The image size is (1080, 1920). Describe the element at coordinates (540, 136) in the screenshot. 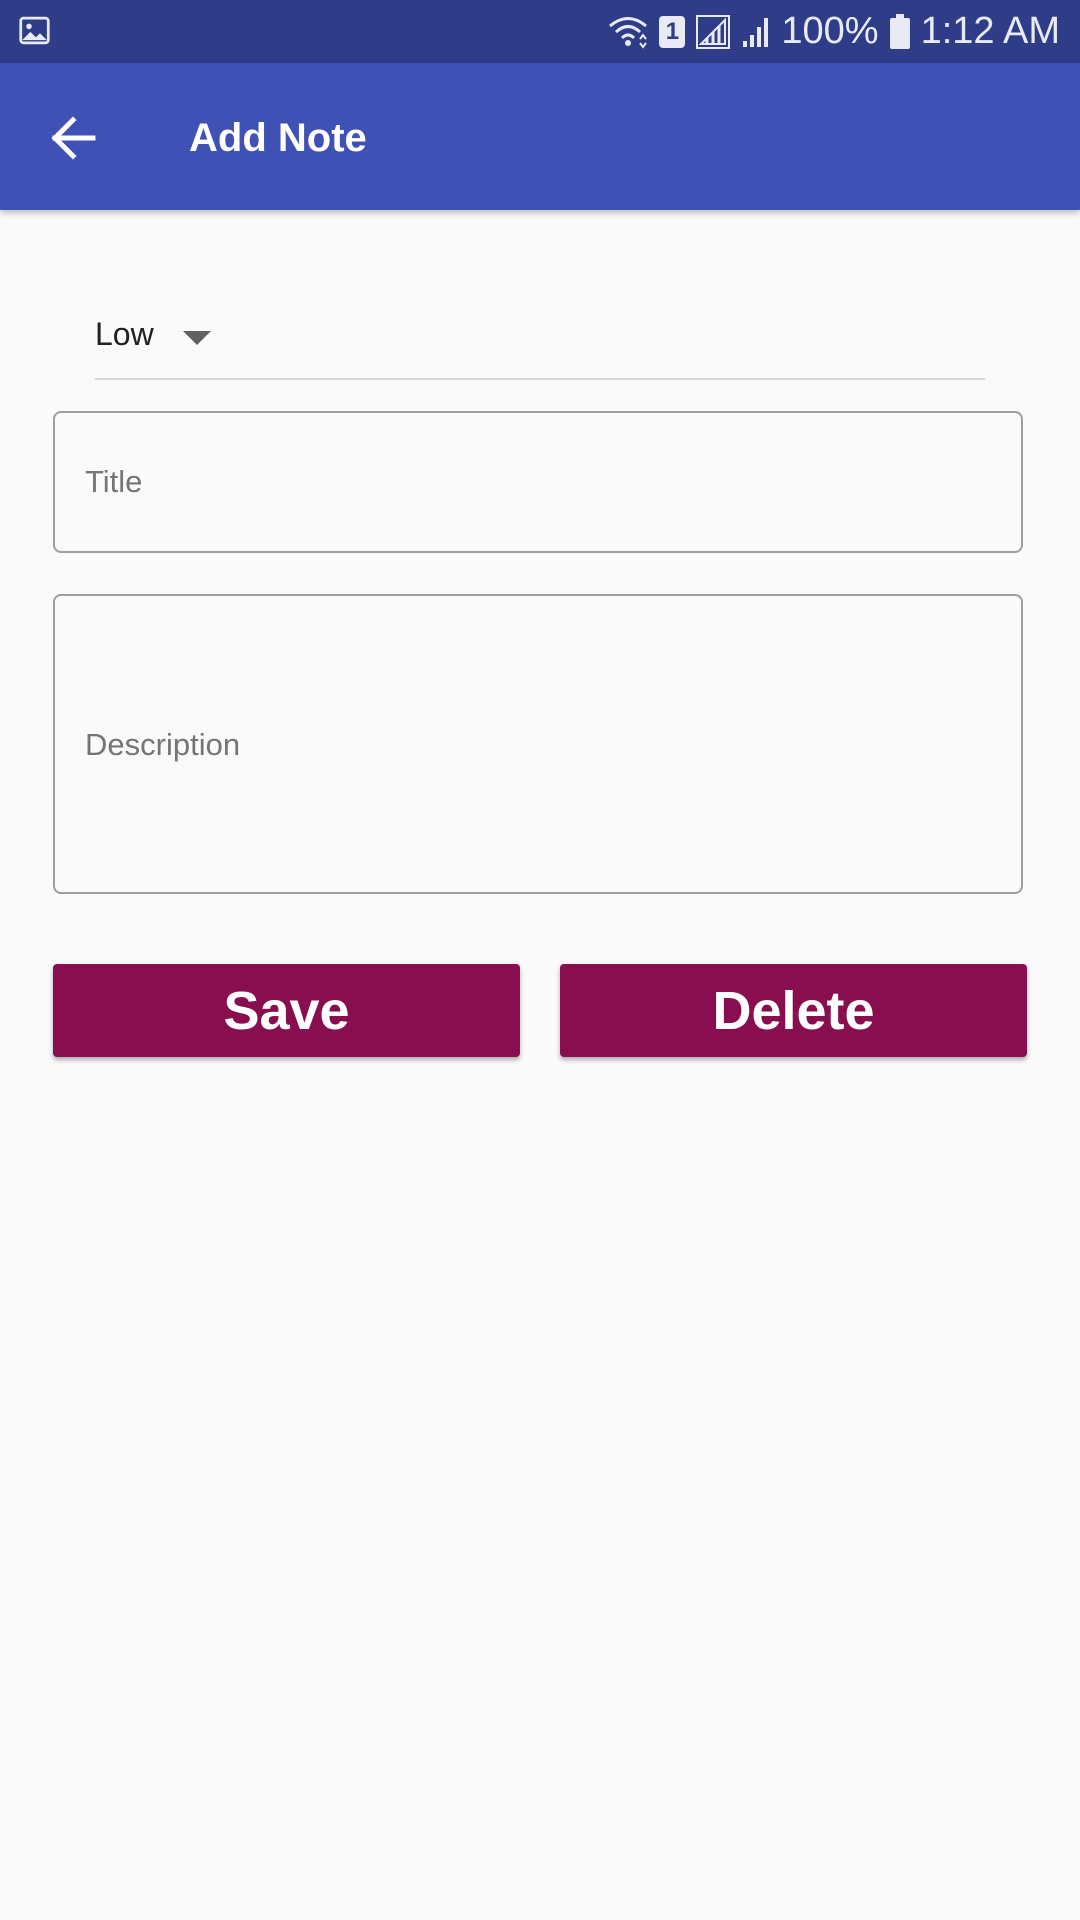

I see `app-bar: Add Note` at that location.